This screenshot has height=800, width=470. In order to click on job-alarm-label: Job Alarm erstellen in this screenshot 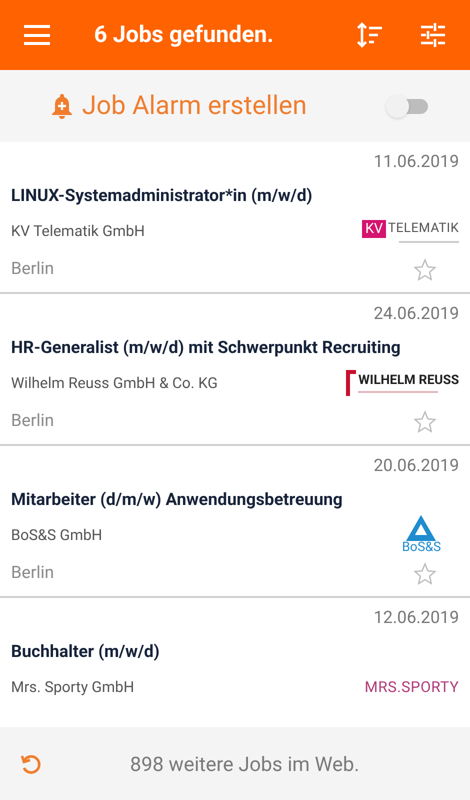, I will do `click(194, 106)`.